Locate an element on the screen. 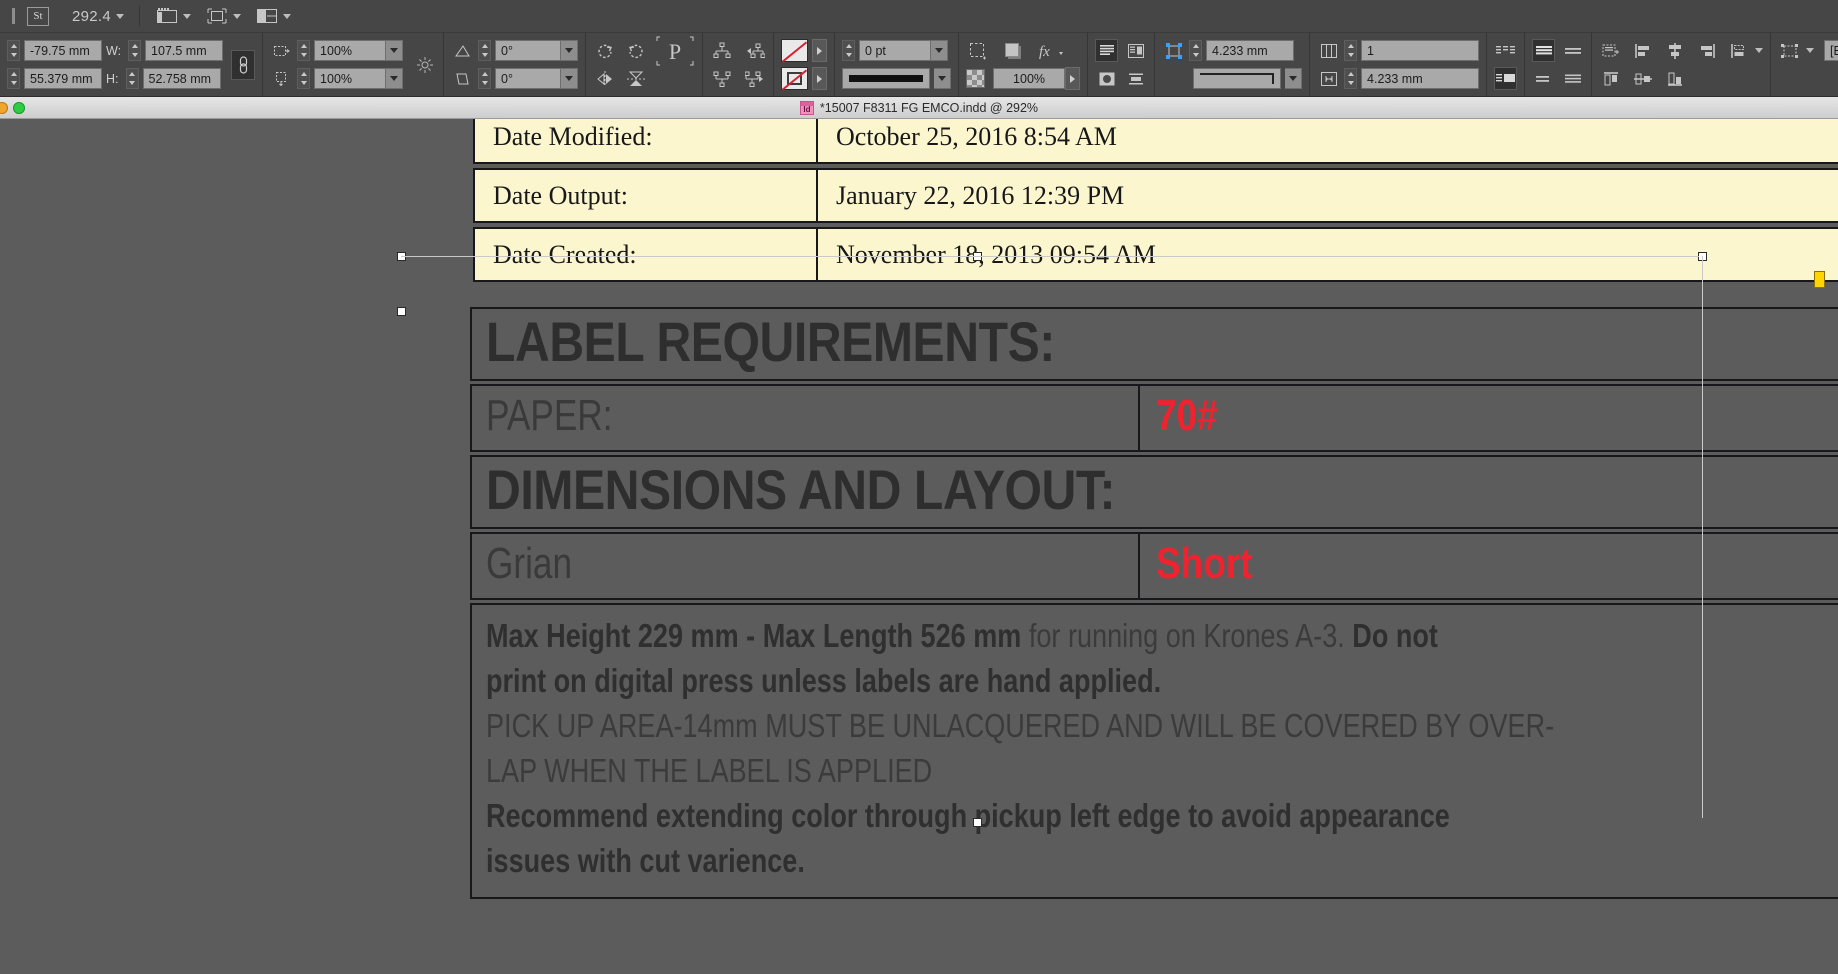  screen-mode-chevron-down-icon is located at coordinates (187, 16).